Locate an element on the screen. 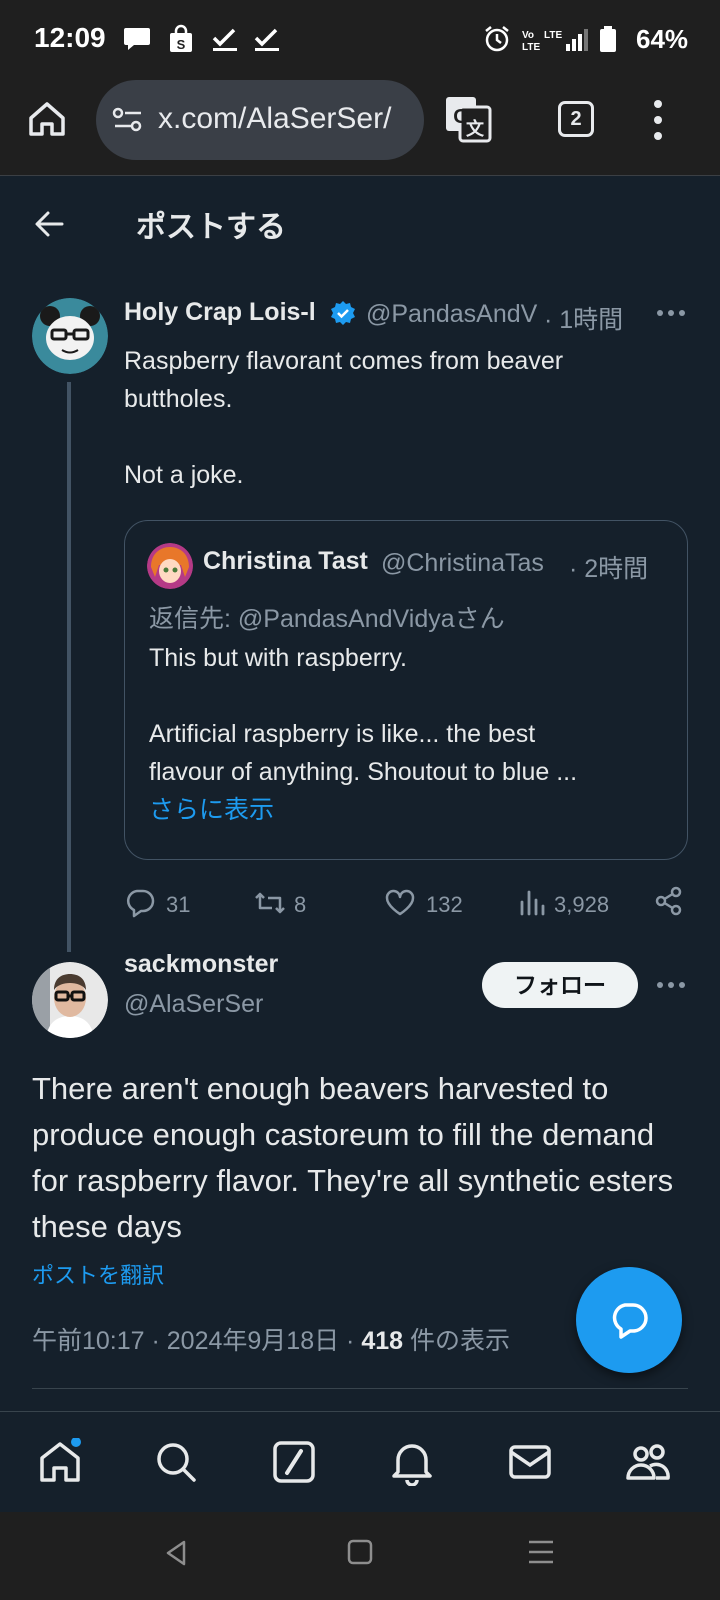 Image resolution: width=720 pixels, height=1600 pixels. search-icon is located at coordinates (176, 1462).